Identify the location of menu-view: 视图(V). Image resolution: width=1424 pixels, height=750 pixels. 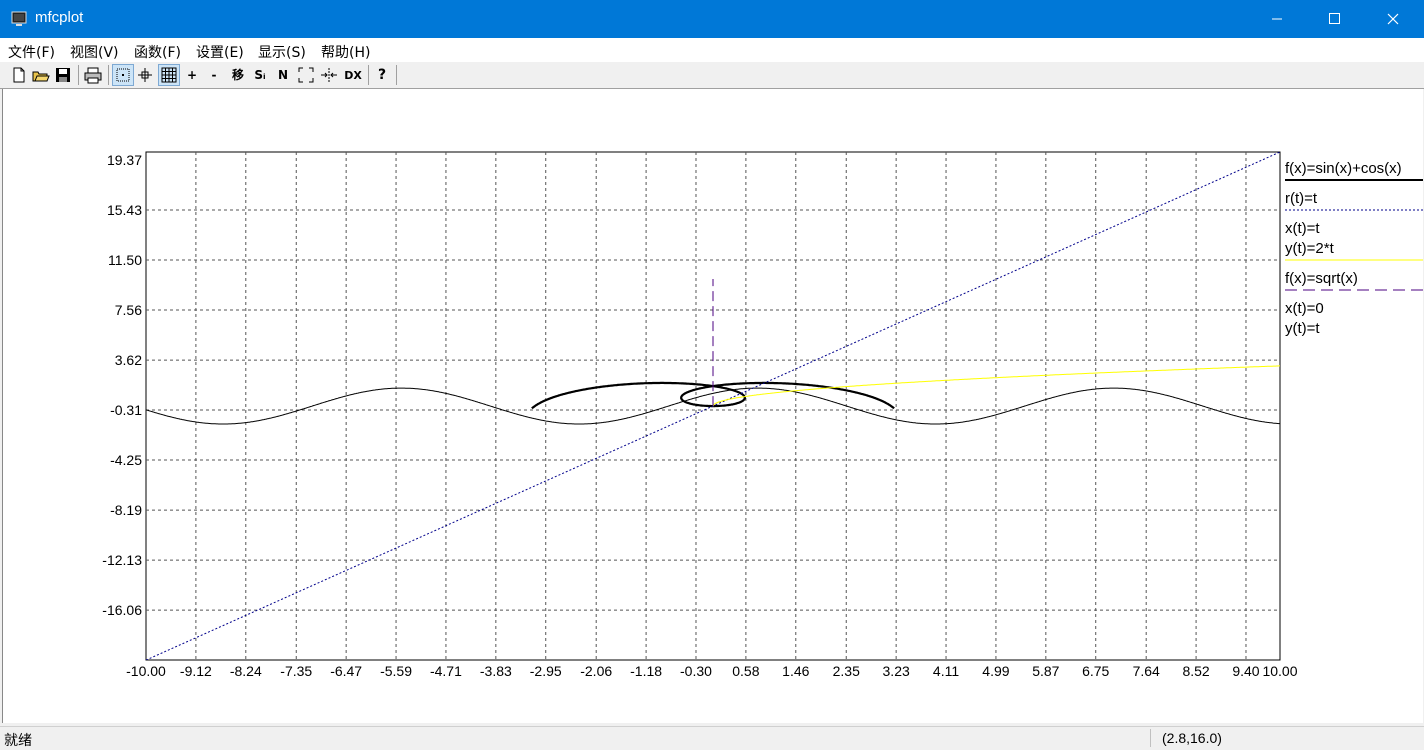
(94, 52).